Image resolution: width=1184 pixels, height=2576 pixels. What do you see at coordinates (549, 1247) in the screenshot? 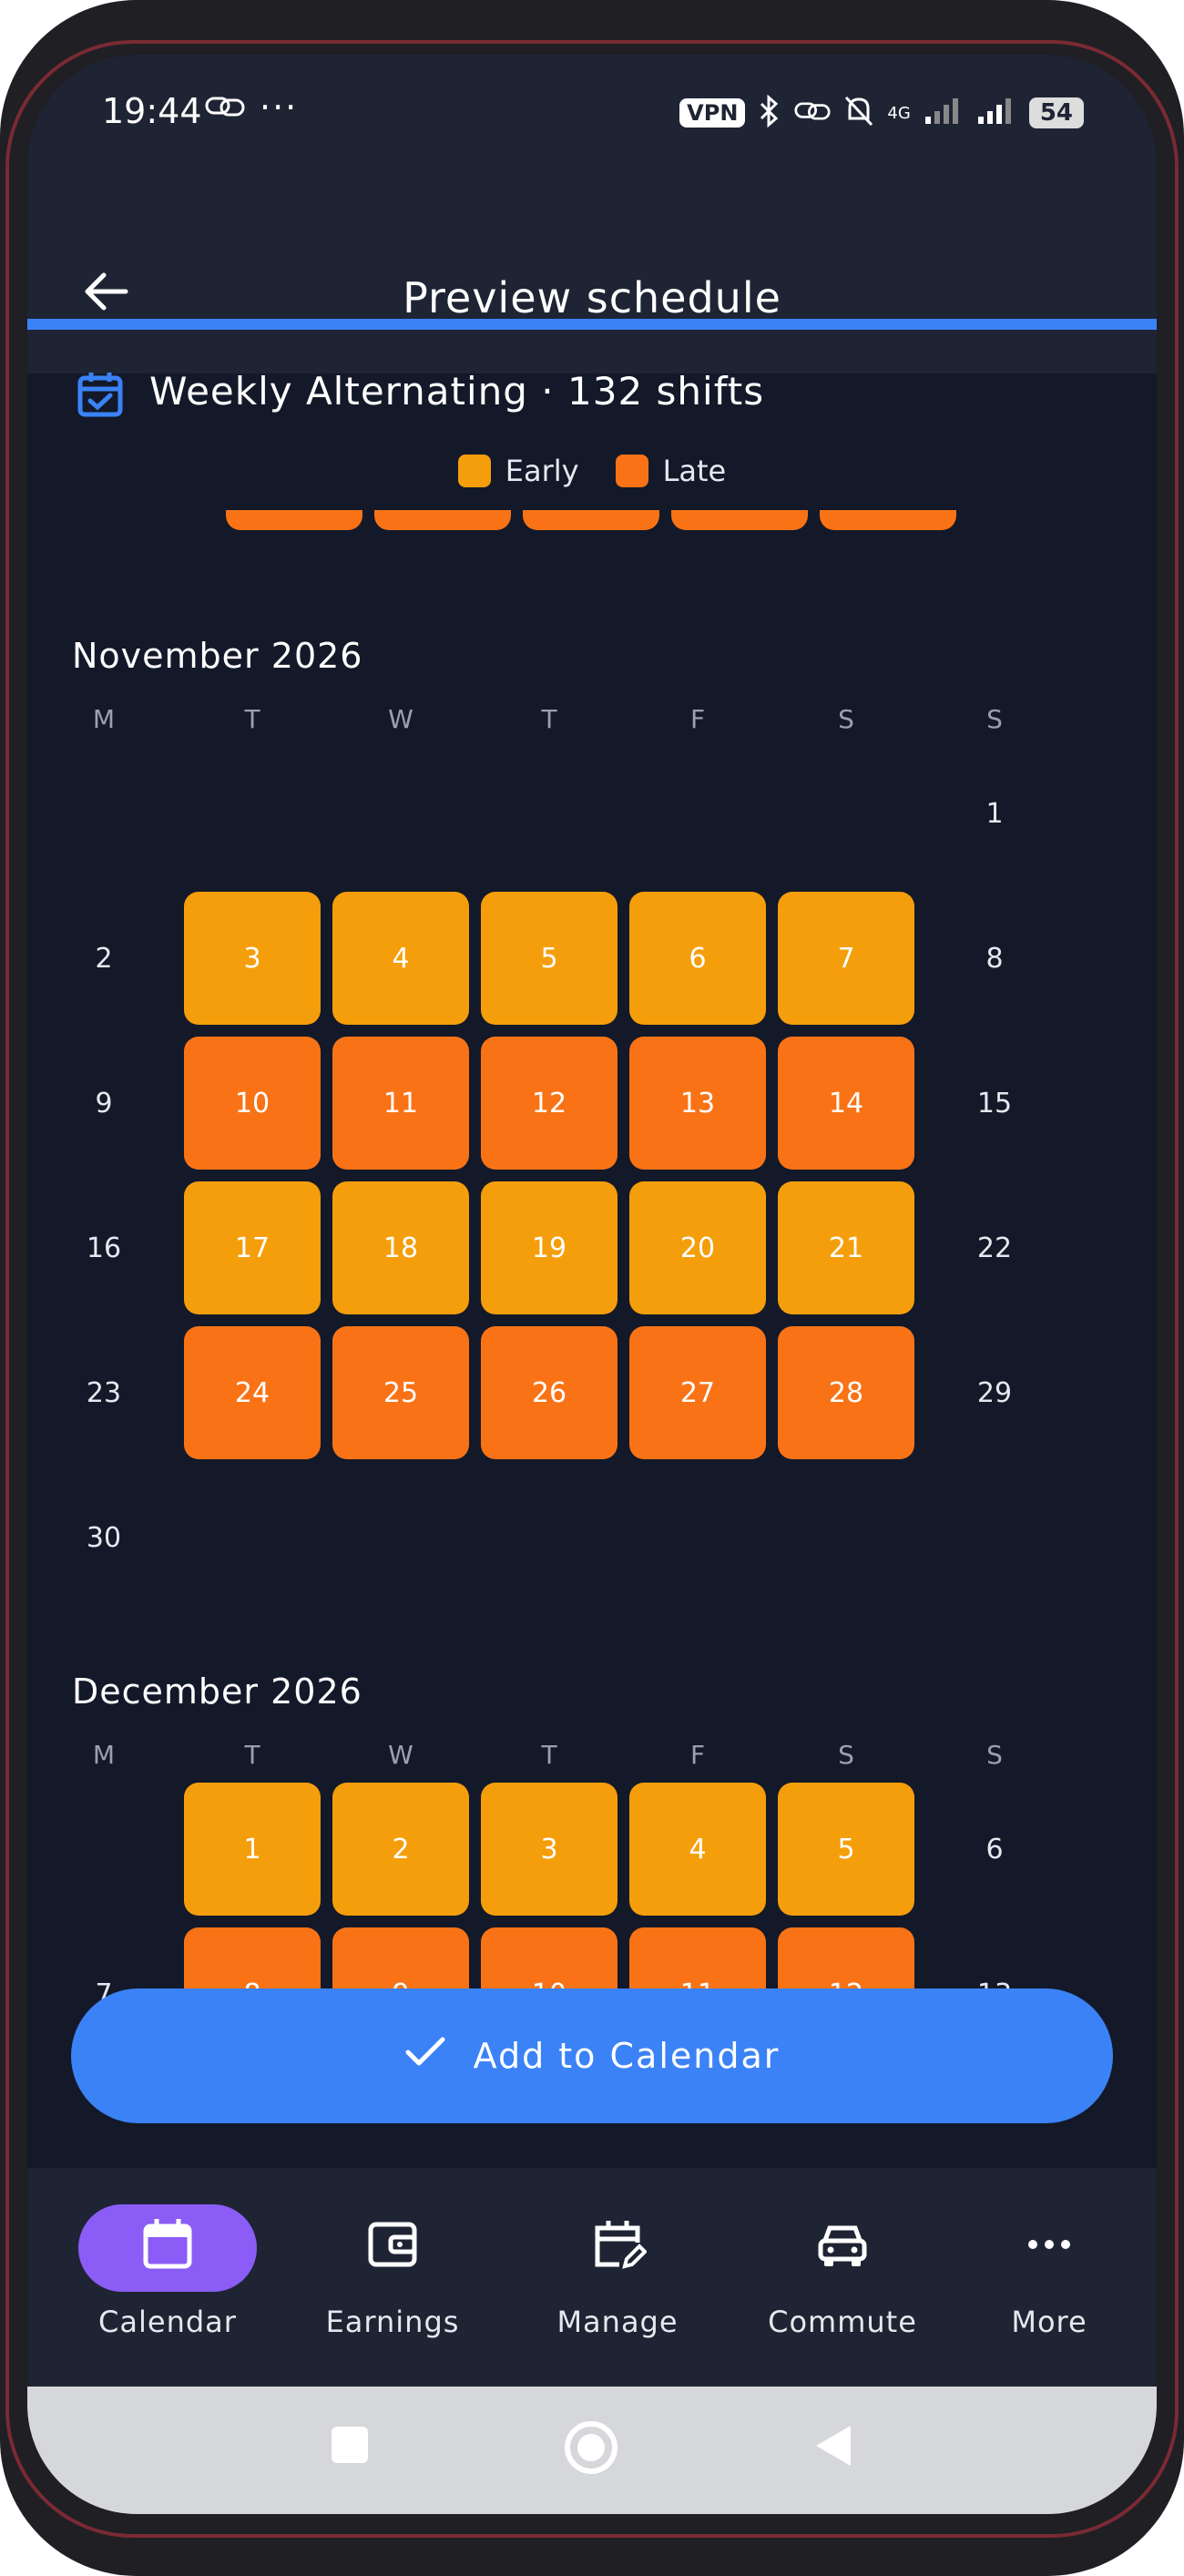
I see `shift-day-early: 19` at bounding box center [549, 1247].